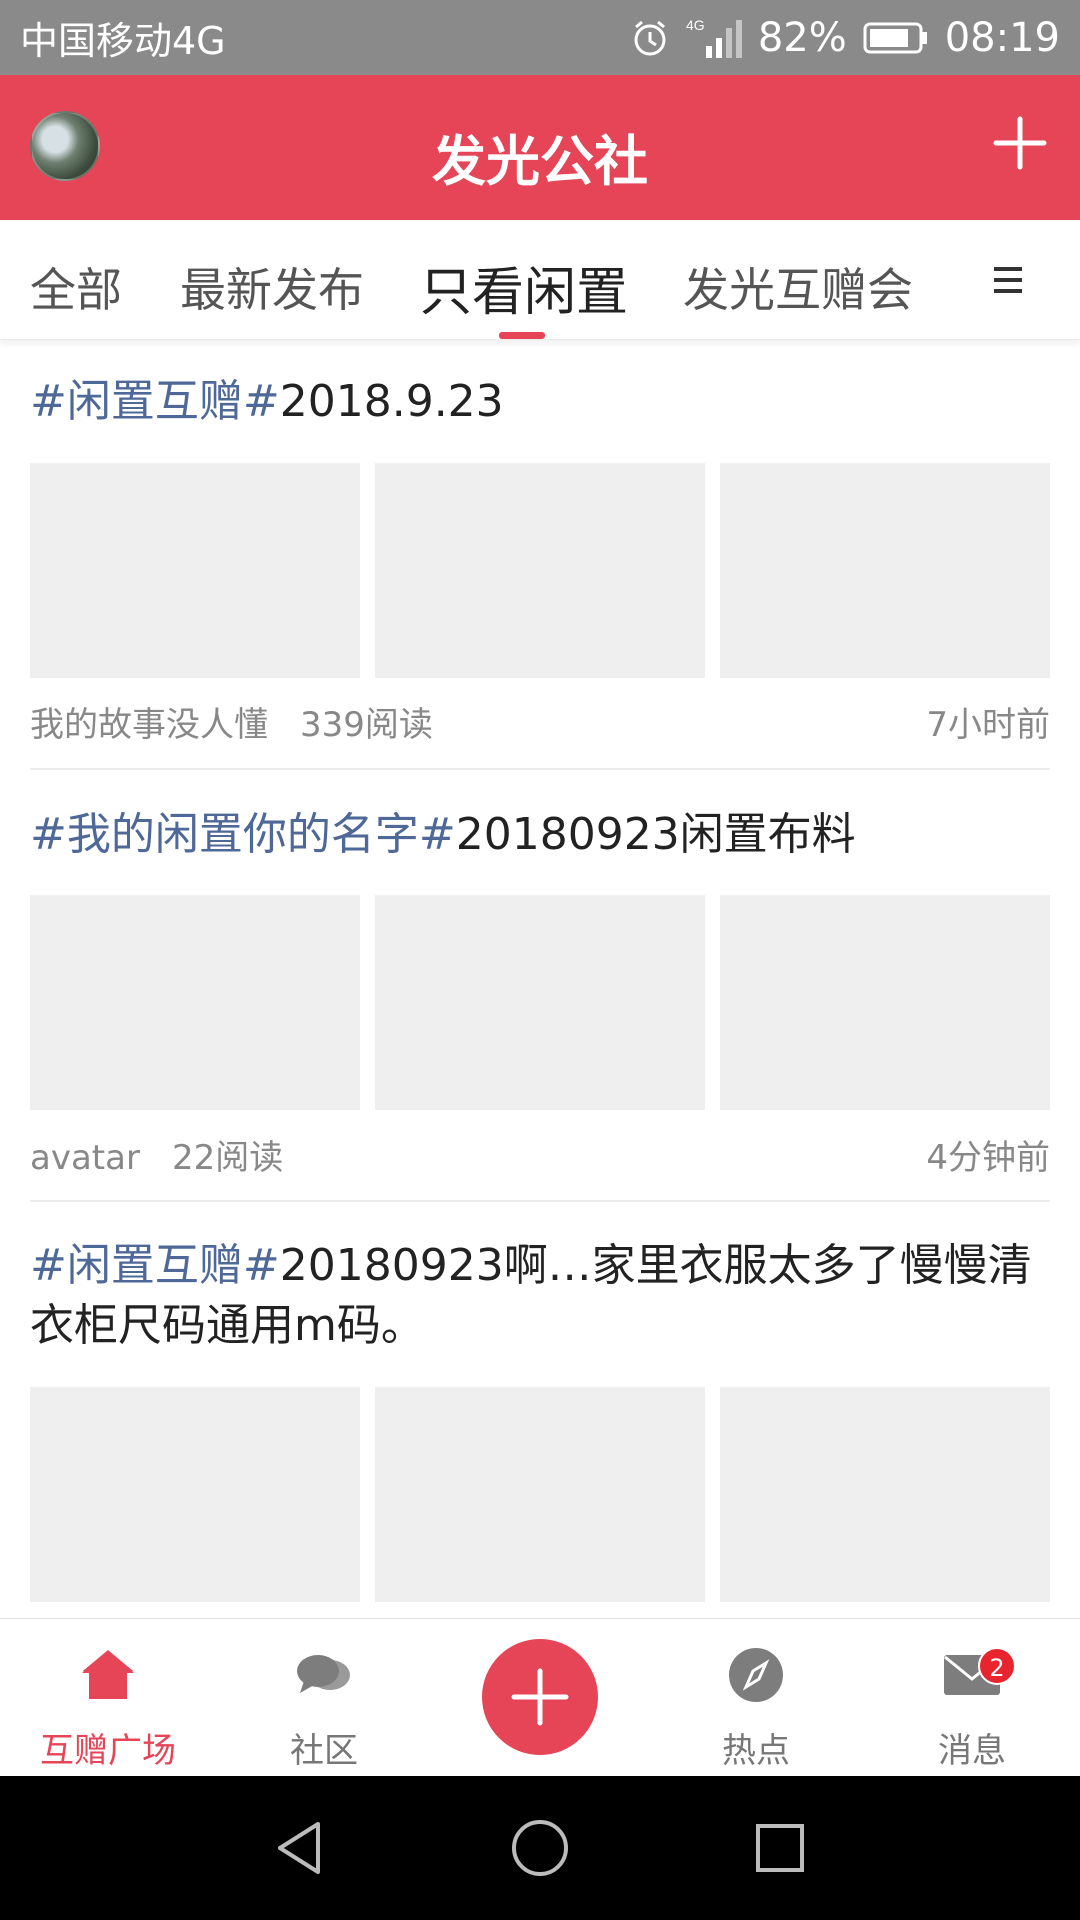 This screenshot has height=1920, width=1080. What do you see at coordinates (300, 1848) in the screenshot?
I see `back-icon` at bounding box center [300, 1848].